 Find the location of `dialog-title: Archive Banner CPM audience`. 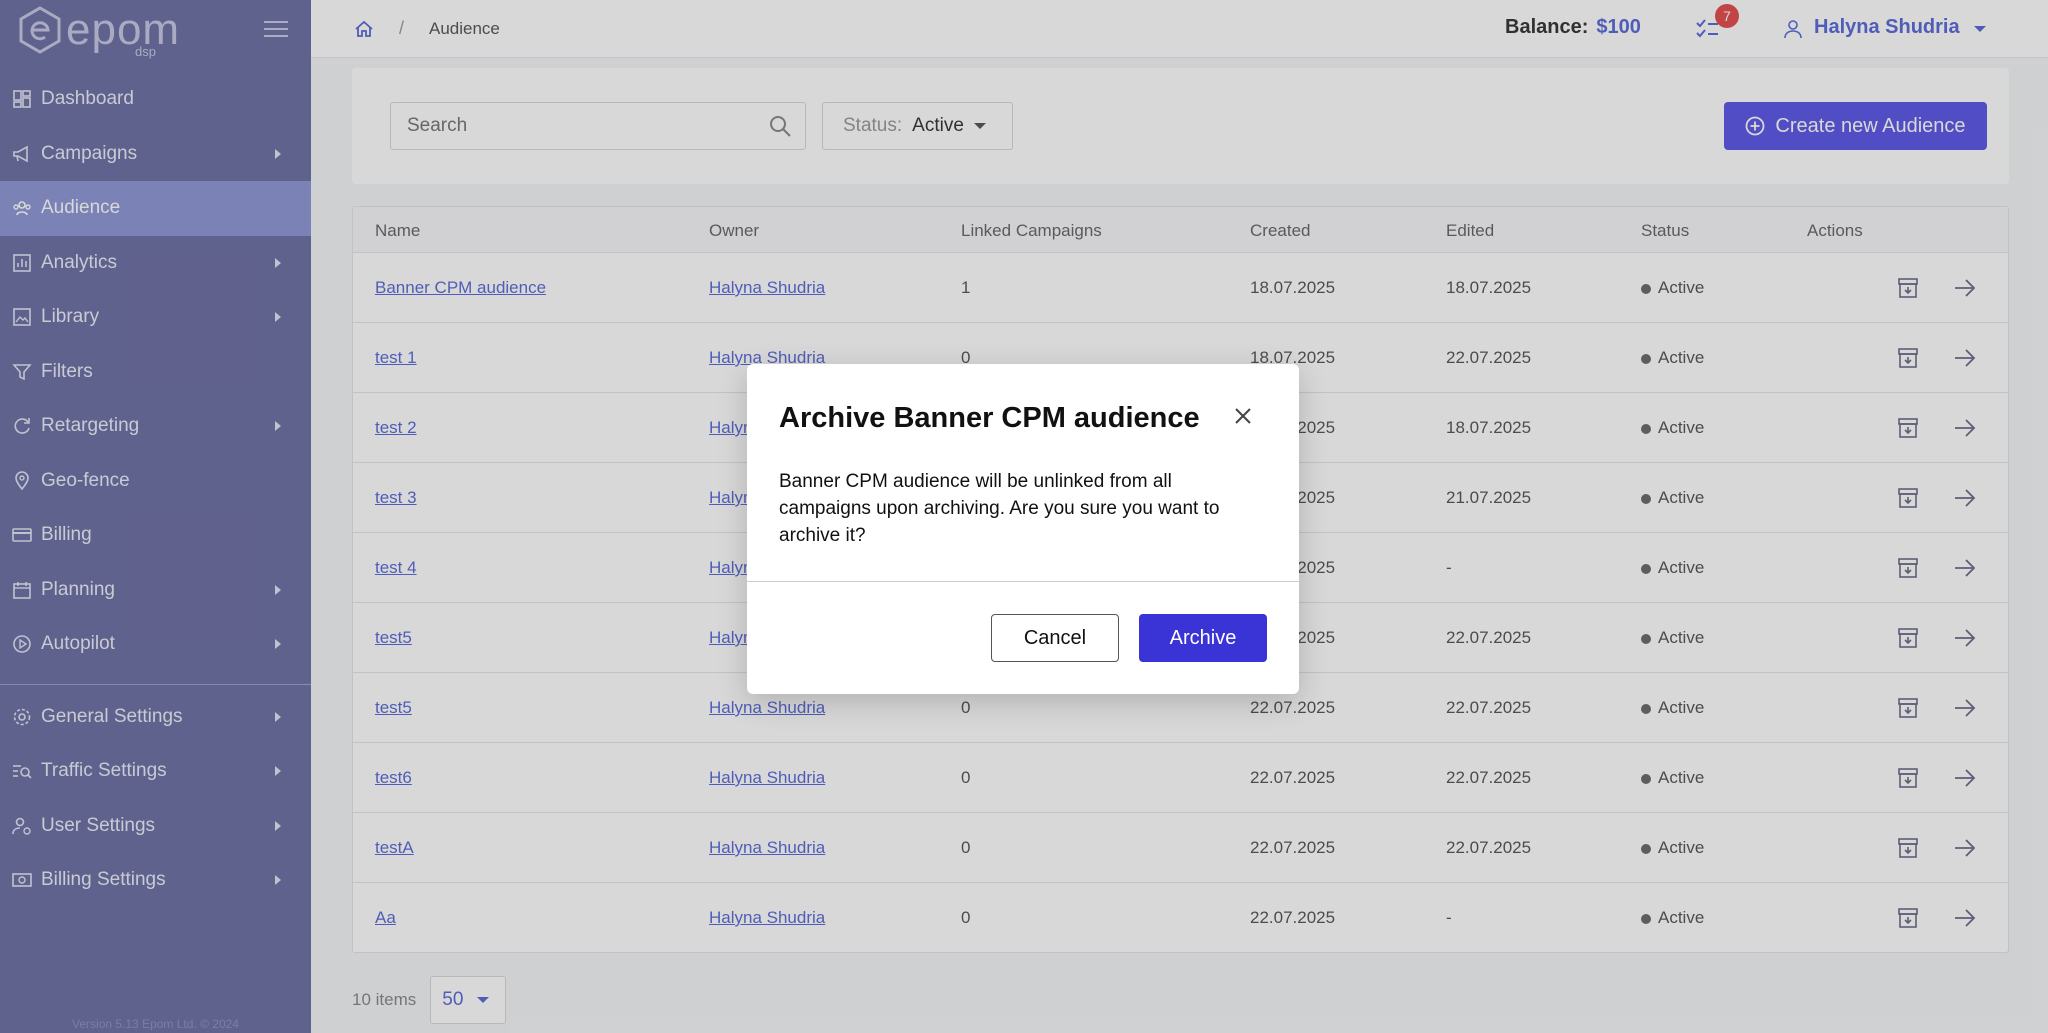

dialog-title: Archive Banner CPM audience is located at coordinates (989, 418).